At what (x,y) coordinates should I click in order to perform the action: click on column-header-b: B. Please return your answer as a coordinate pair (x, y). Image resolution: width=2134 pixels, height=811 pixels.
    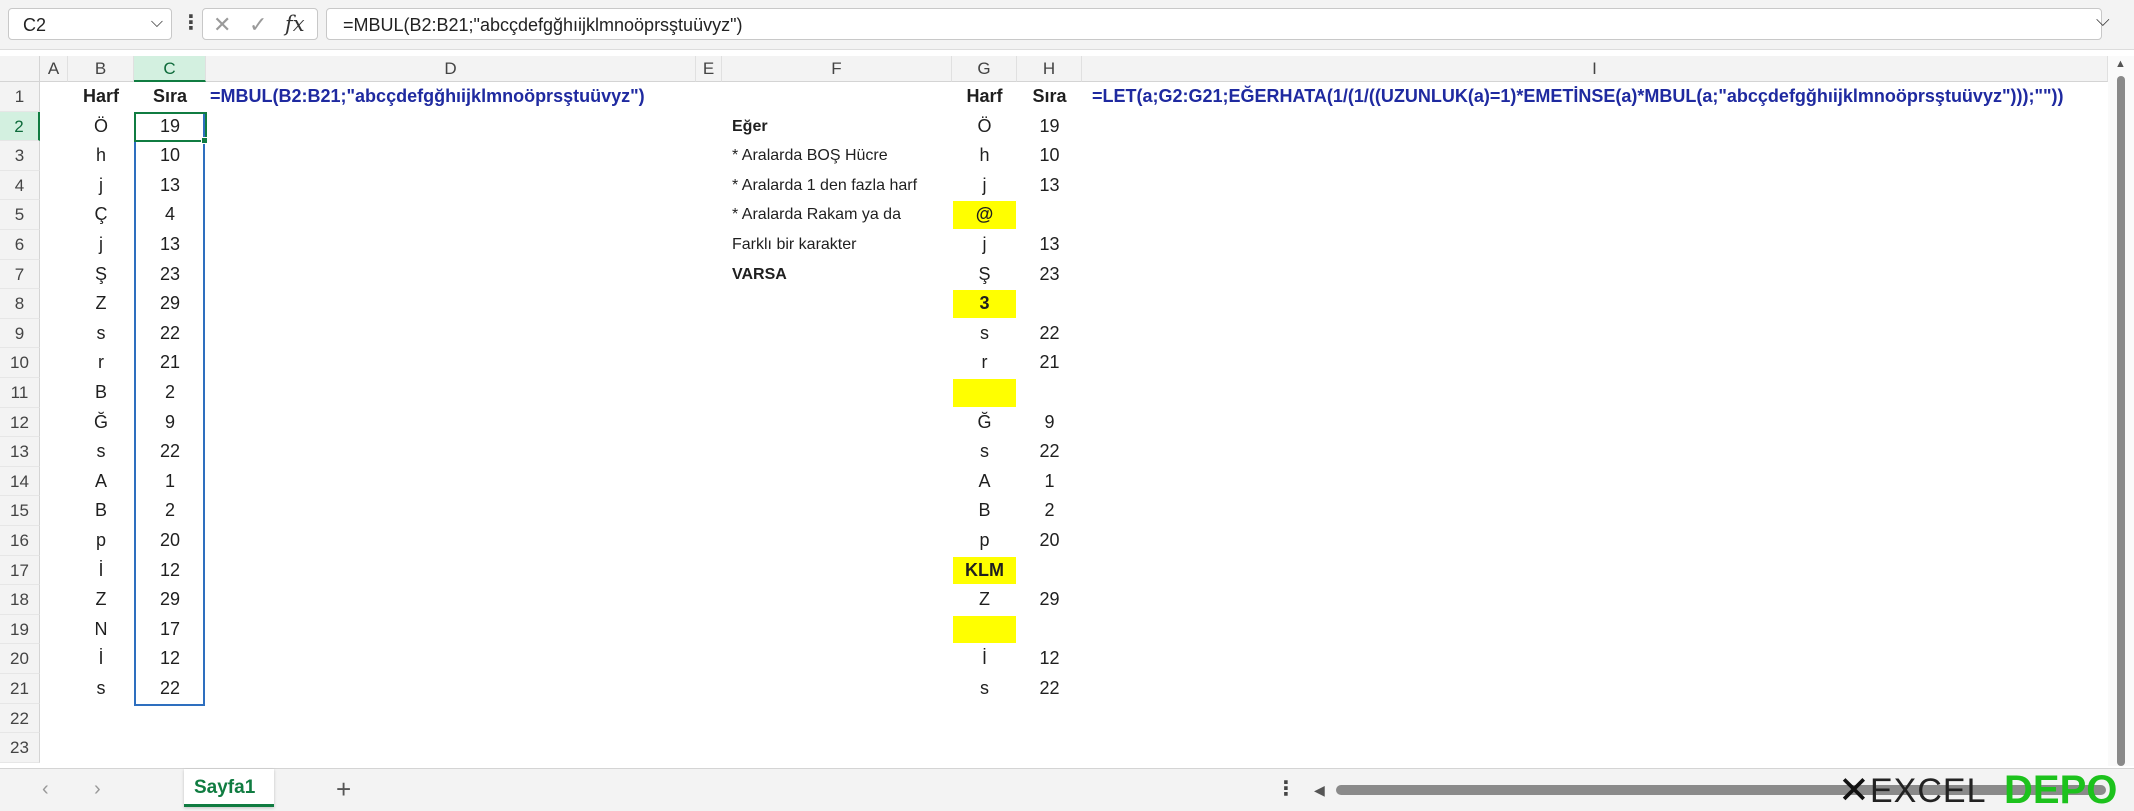
    Looking at the image, I should click on (101, 69).